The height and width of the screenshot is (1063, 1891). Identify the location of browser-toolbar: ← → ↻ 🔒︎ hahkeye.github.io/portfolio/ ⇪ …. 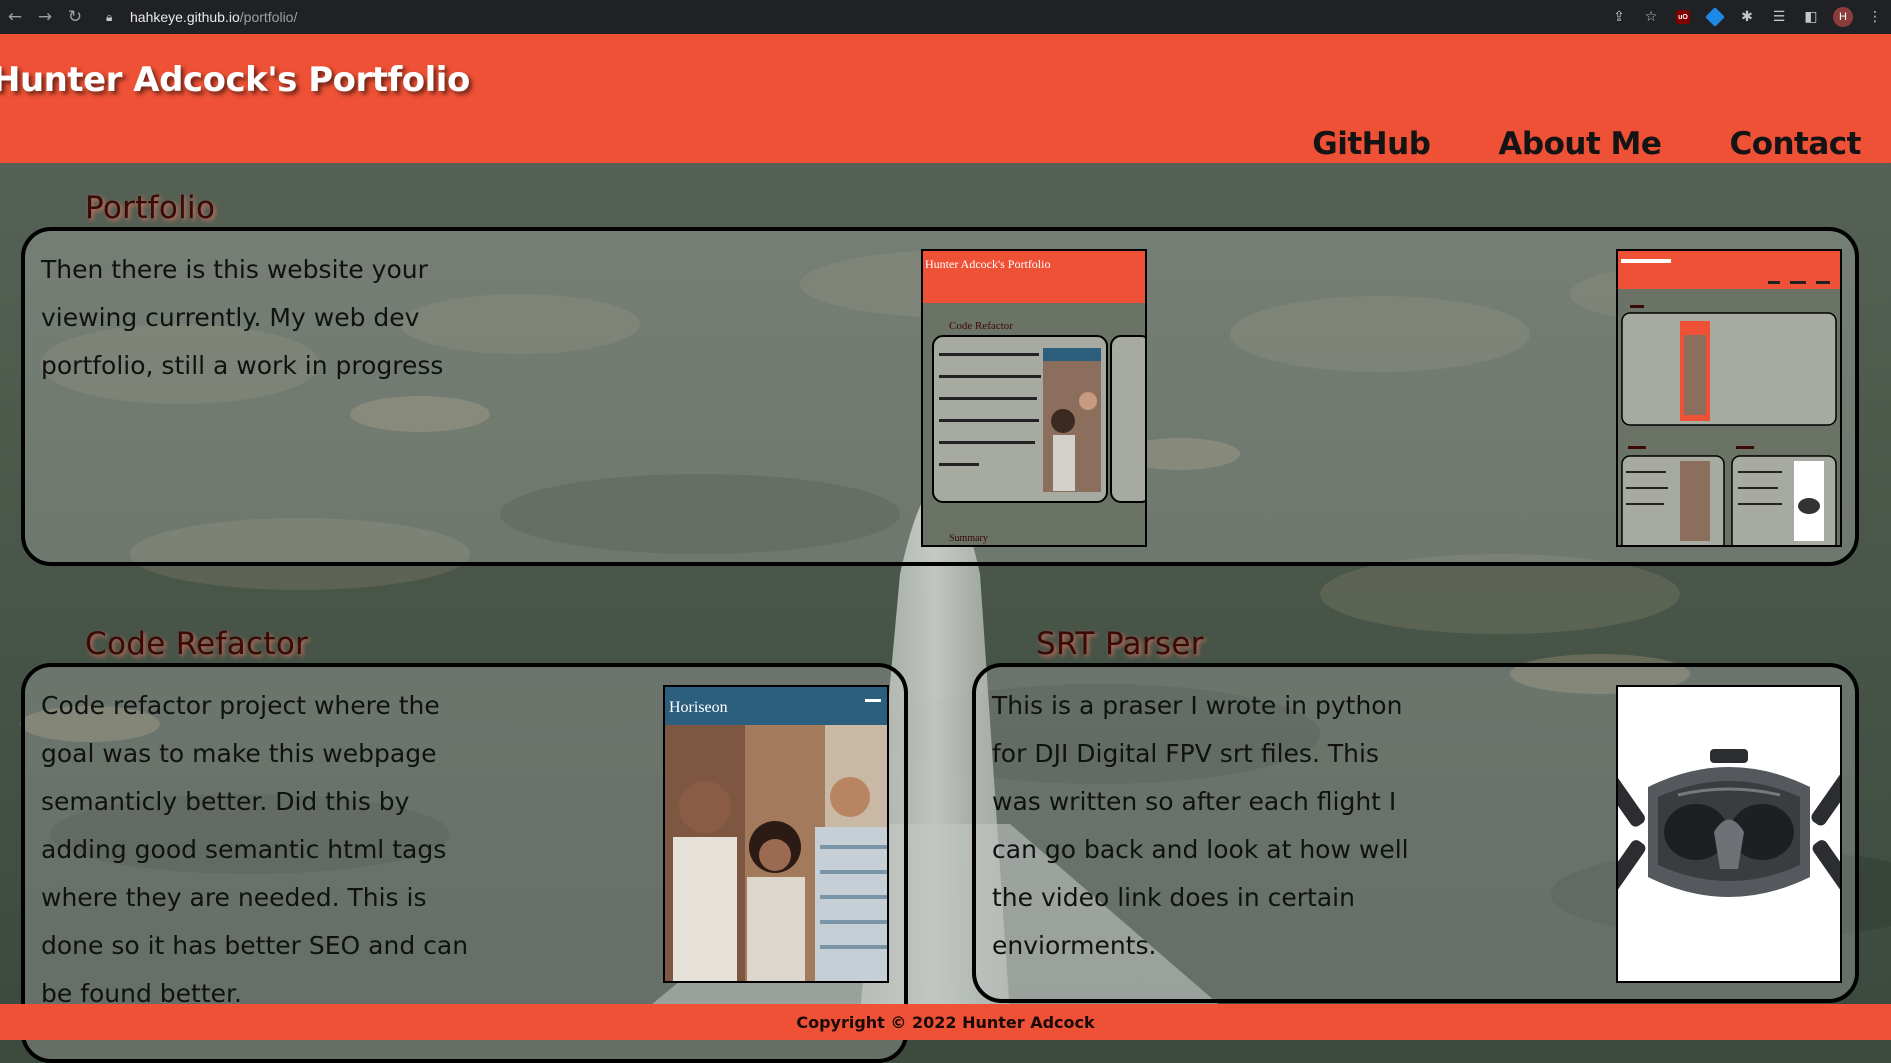
(945, 17).